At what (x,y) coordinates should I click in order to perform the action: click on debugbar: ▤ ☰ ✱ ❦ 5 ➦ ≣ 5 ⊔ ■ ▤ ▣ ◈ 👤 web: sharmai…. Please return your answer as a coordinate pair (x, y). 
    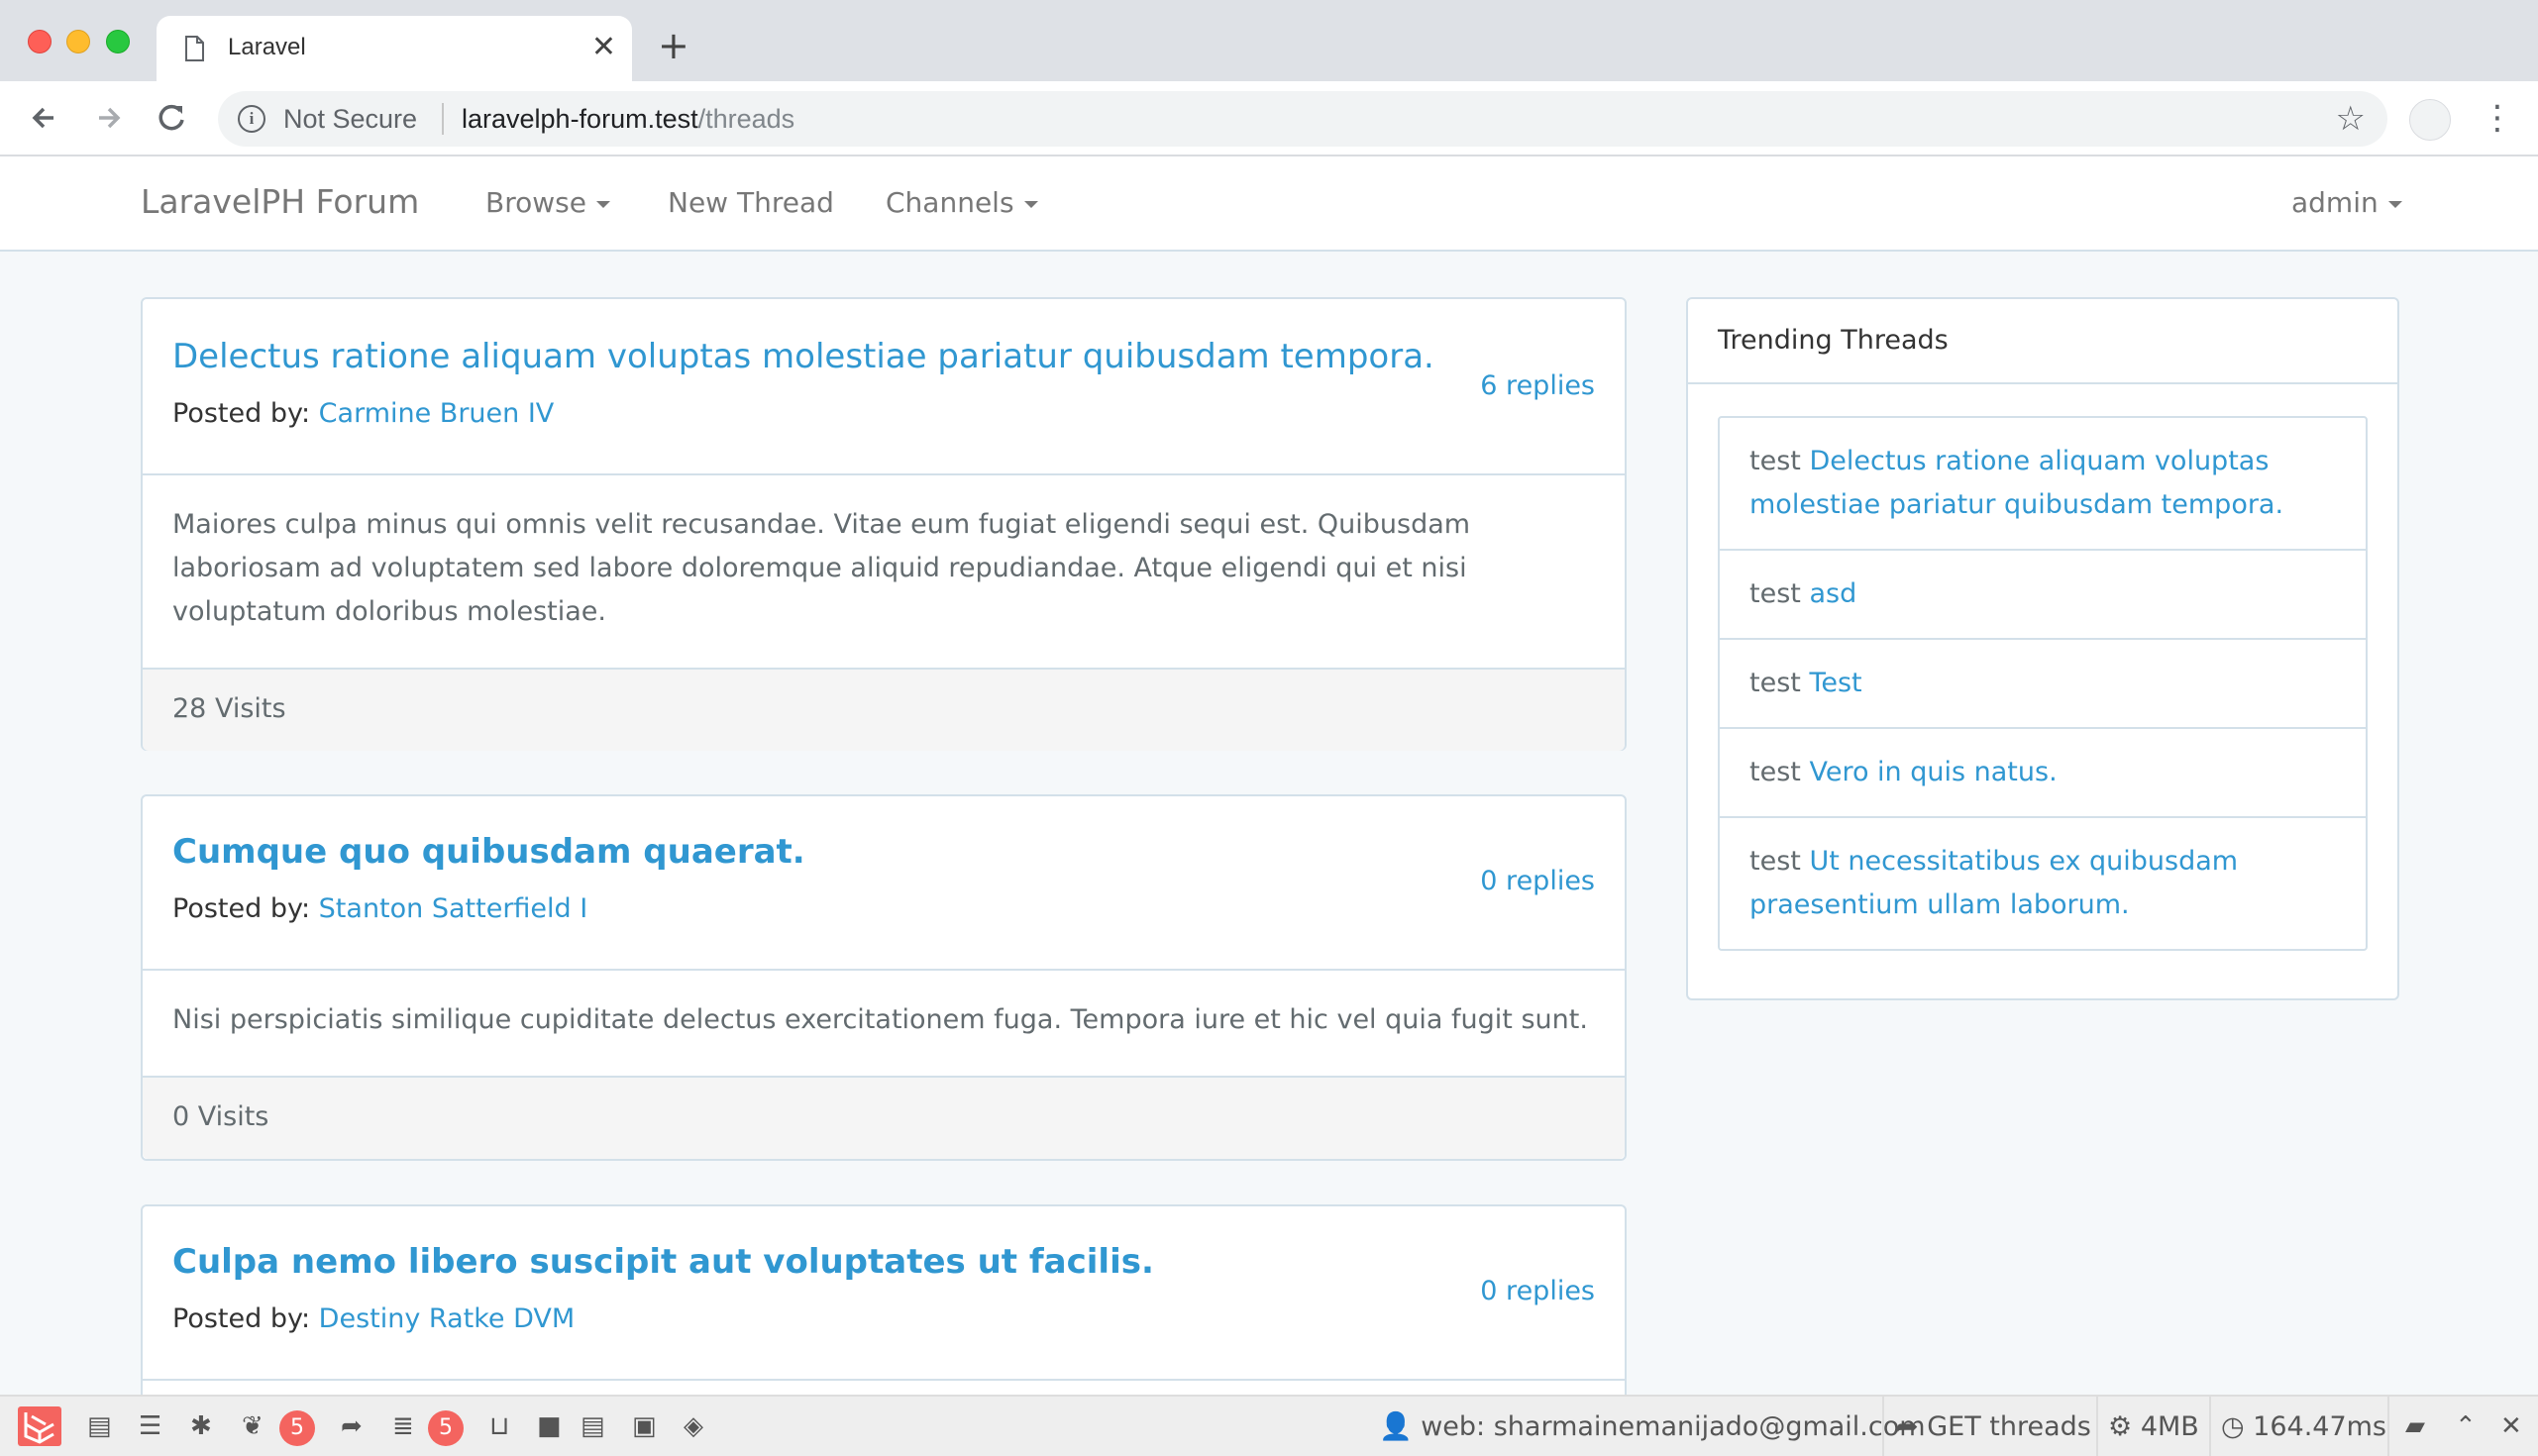
    Looking at the image, I should click on (1269, 1425).